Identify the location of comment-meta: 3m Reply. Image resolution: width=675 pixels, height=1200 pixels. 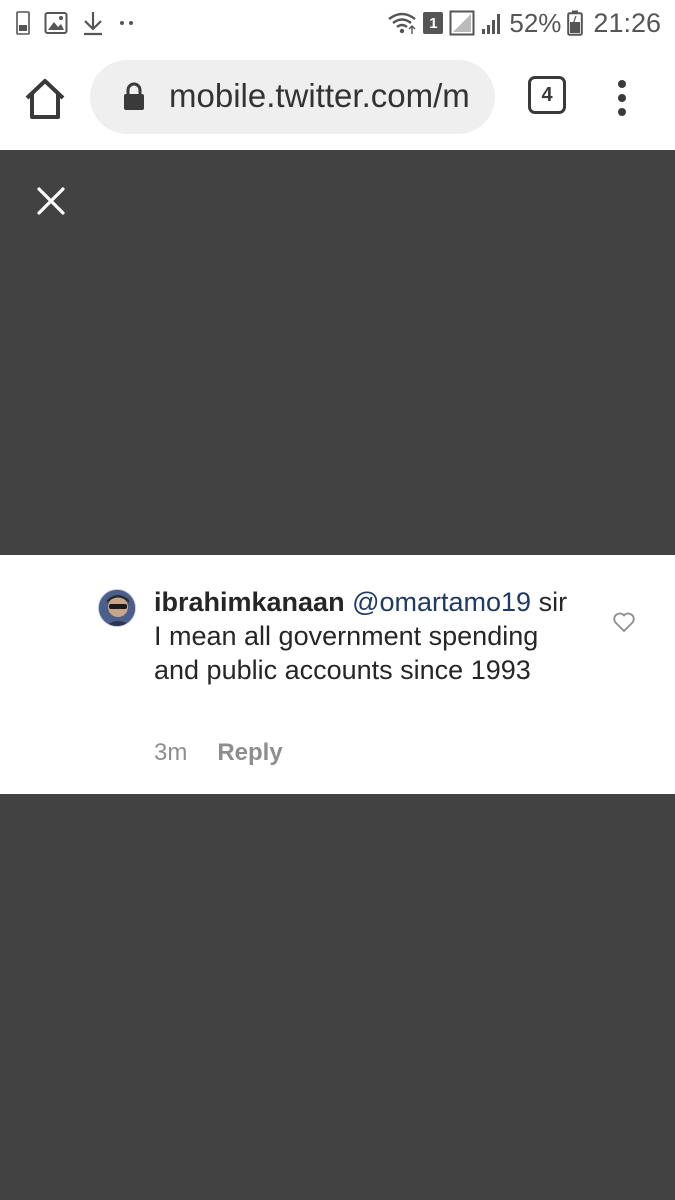
(218, 753).